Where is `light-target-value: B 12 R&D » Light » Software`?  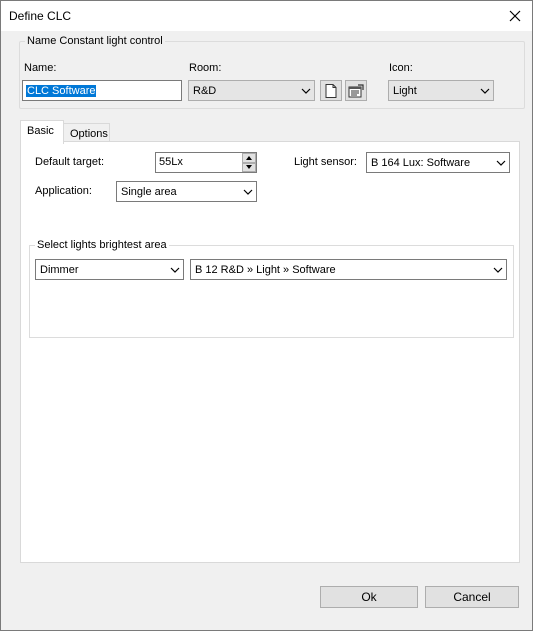
light-target-value: B 12 R&D » Light » Software is located at coordinates (265, 269).